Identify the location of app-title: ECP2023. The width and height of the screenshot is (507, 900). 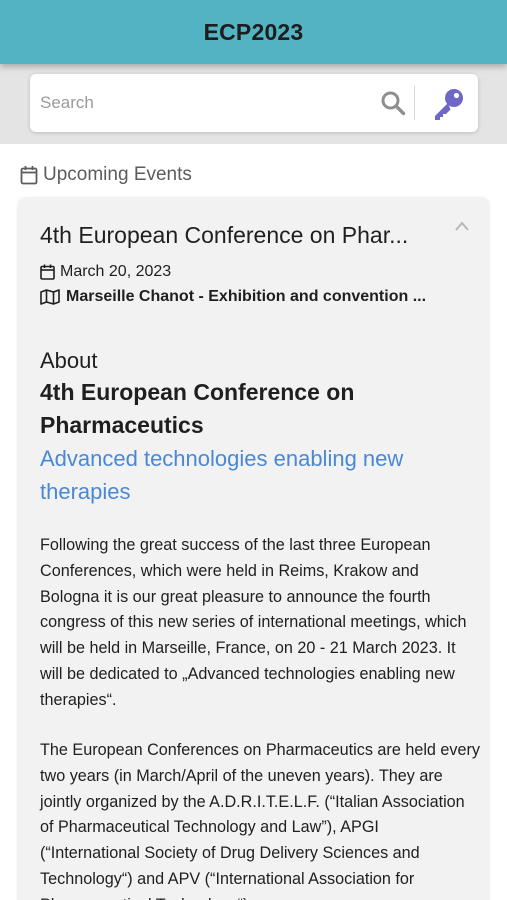
(253, 31).